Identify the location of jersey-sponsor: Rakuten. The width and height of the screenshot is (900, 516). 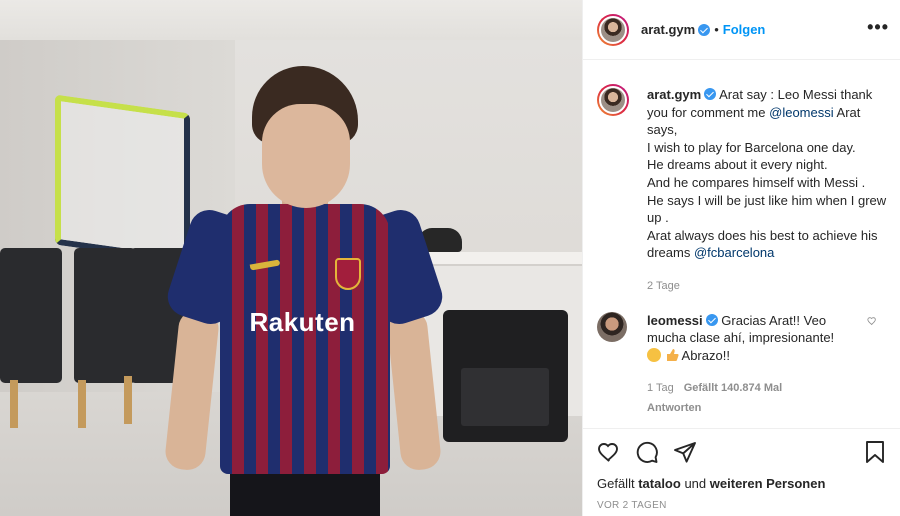
(302, 322).